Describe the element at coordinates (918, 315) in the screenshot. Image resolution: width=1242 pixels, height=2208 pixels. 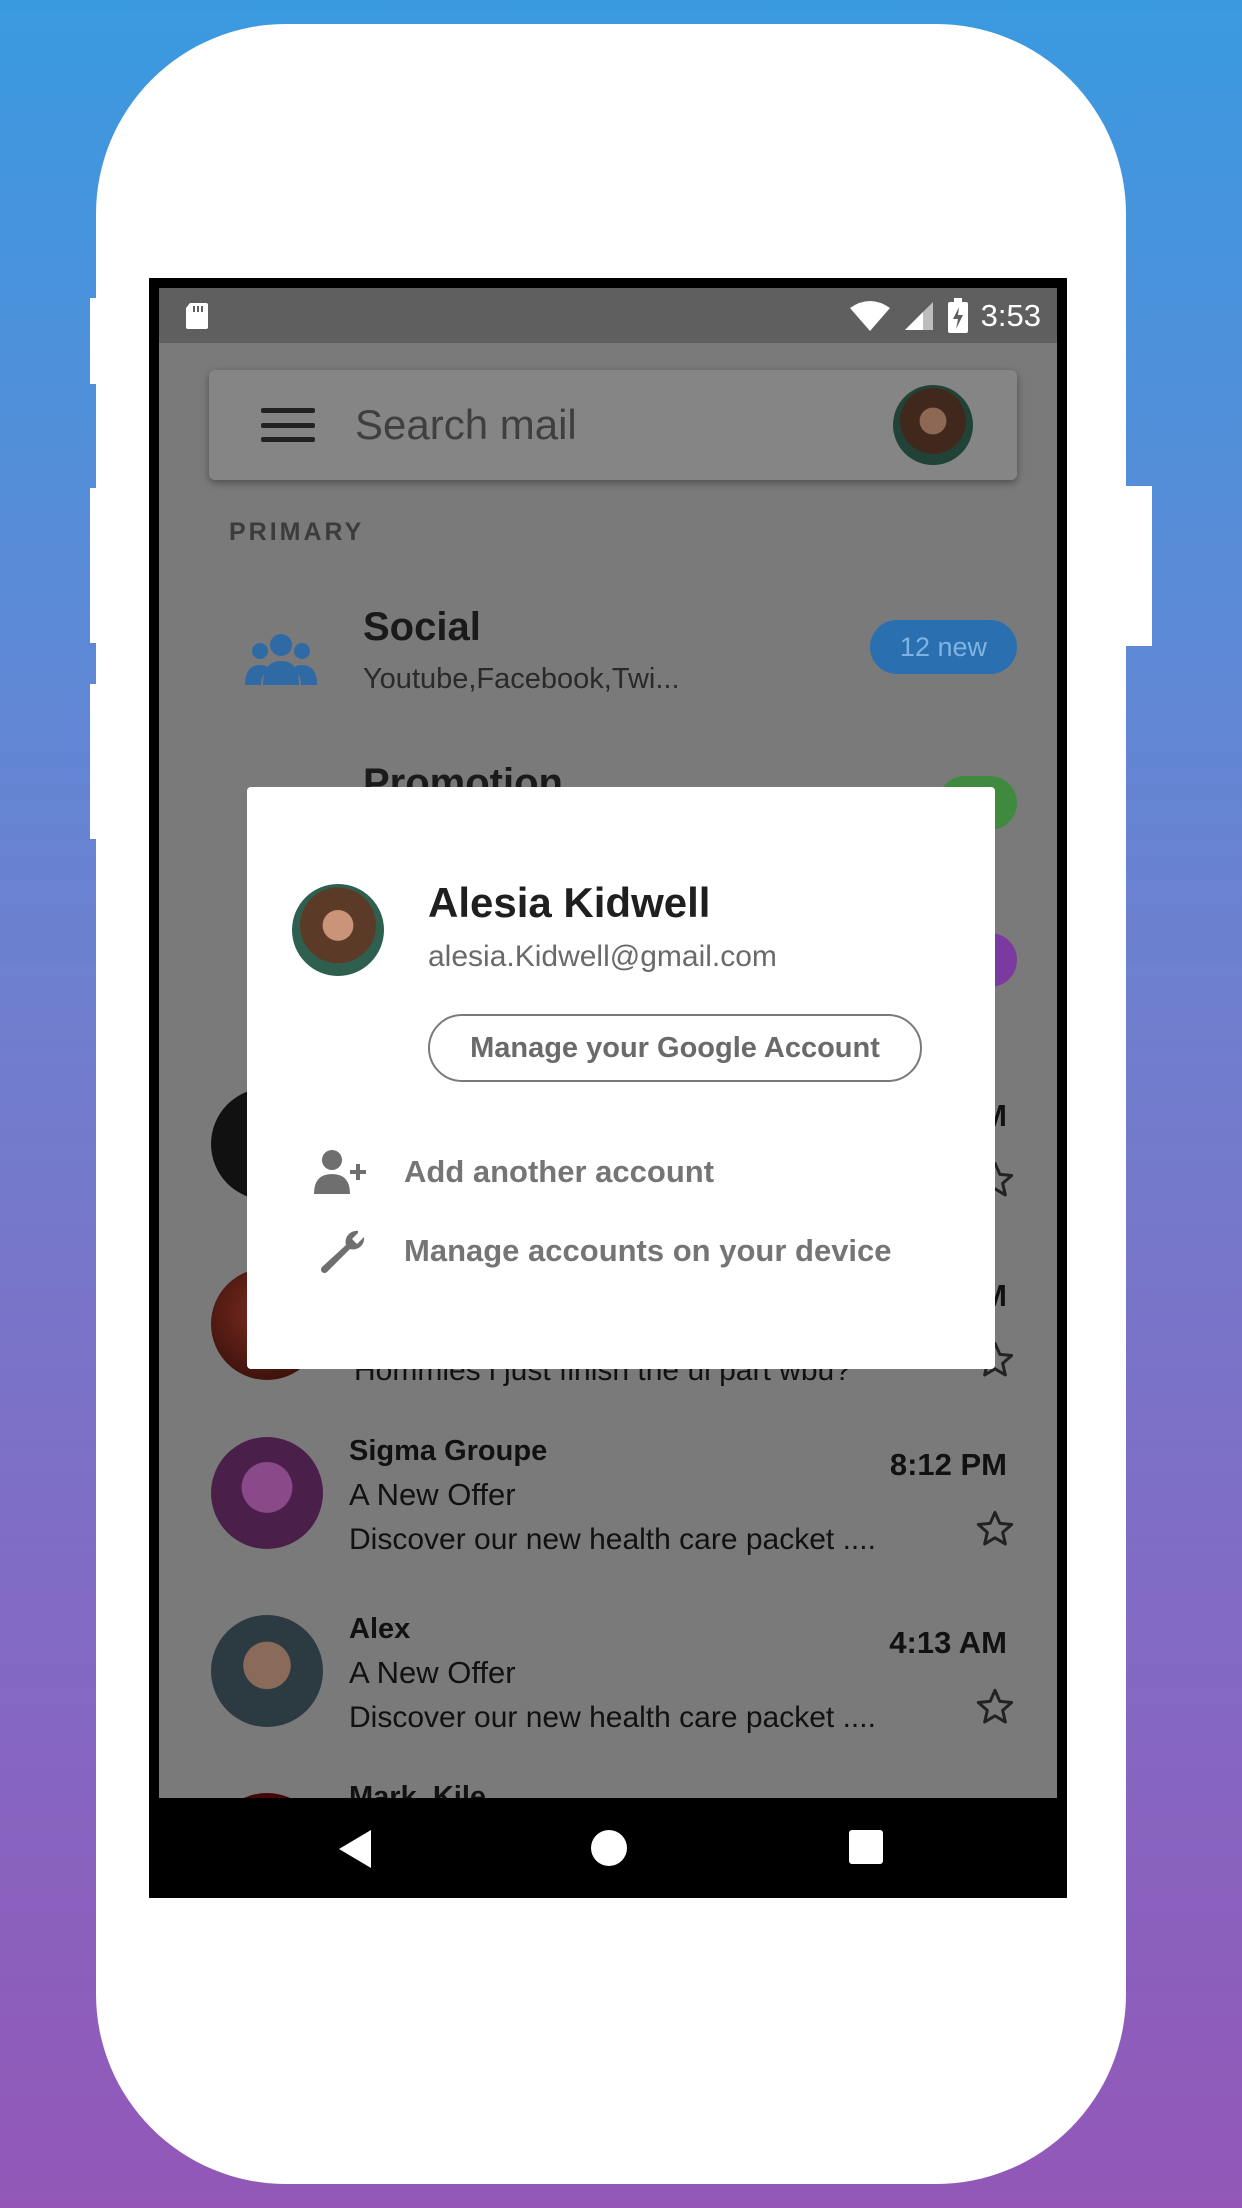
I see `cellular-signal-icon` at that location.